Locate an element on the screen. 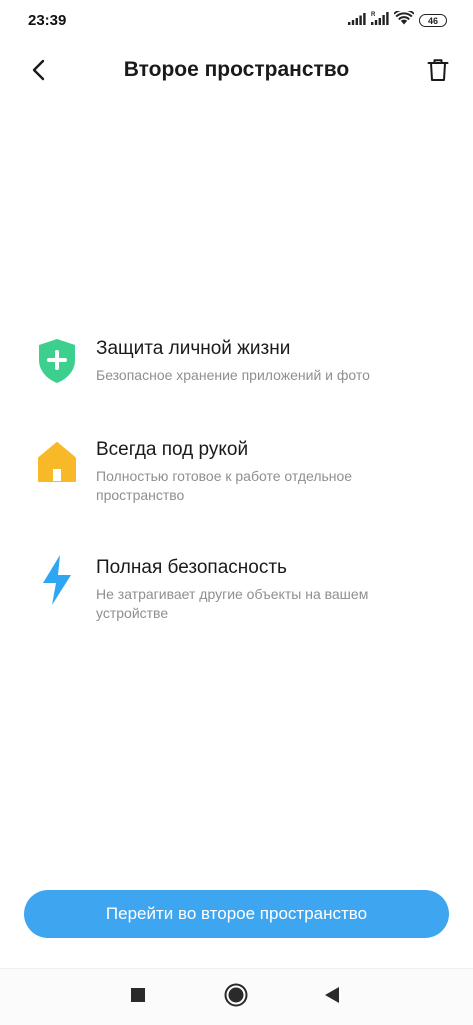 The width and height of the screenshot is (473, 1025). status-bar: 23:39 R 46 is located at coordinates (236, 22).